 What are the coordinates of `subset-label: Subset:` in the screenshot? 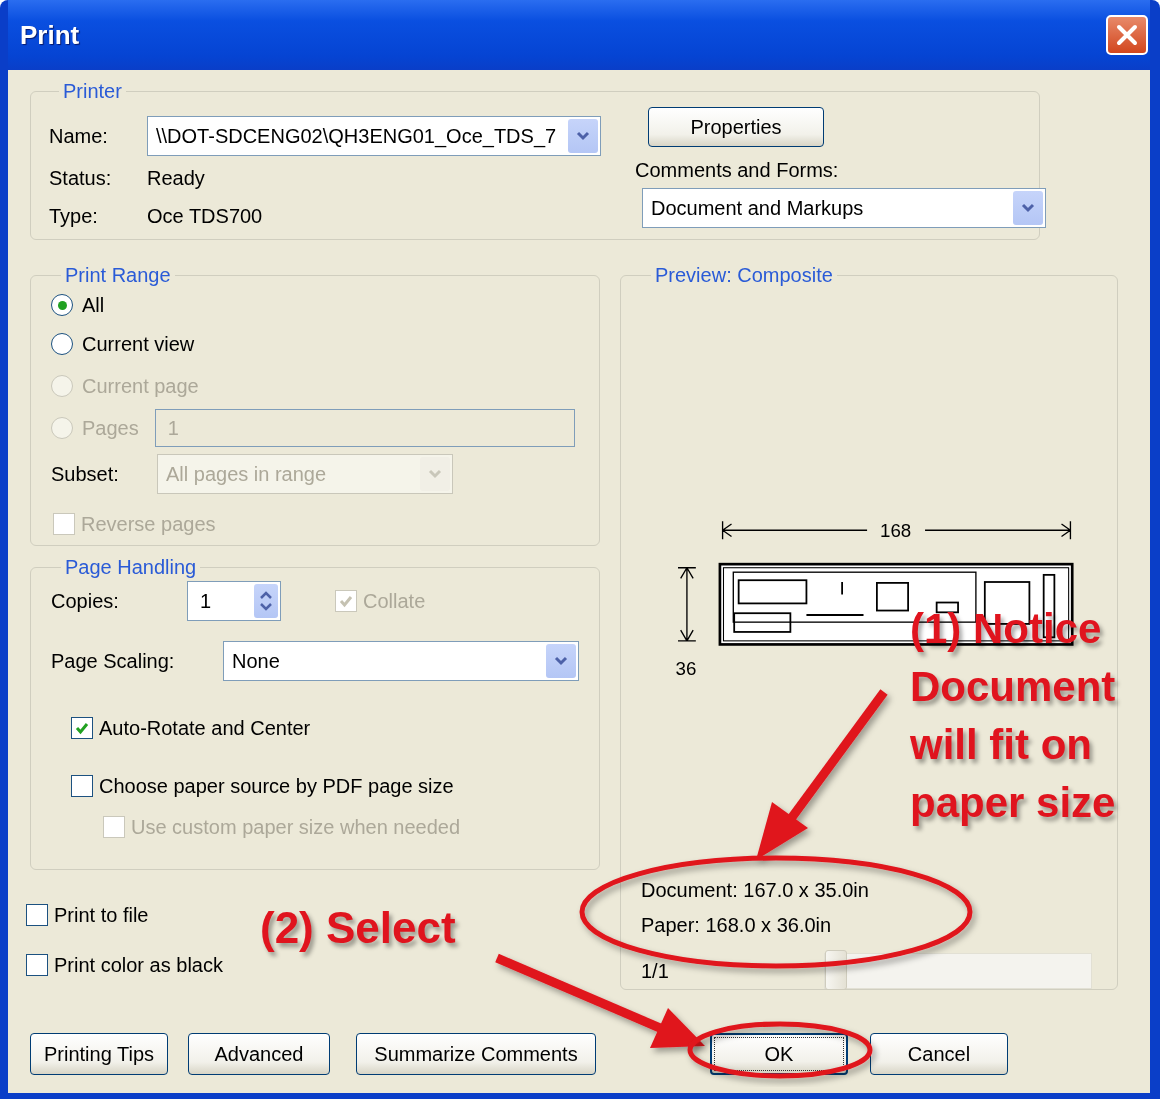 It's located at (85, 474).